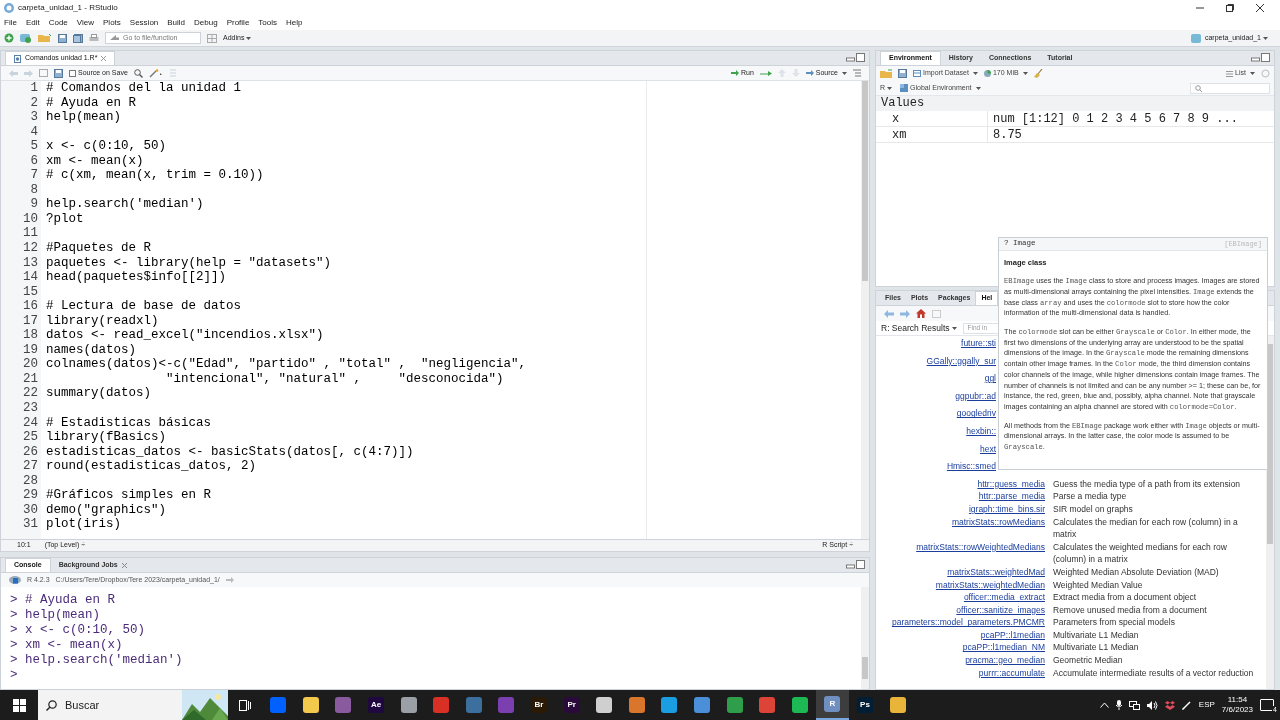  Describe the element at coordinates (9, 38) in the screenshot. I see `new-file-icon` at that location.